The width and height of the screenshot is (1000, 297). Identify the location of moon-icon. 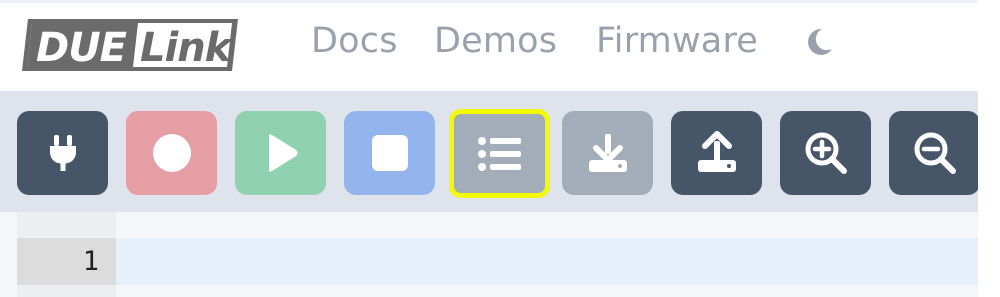
(819, 42).